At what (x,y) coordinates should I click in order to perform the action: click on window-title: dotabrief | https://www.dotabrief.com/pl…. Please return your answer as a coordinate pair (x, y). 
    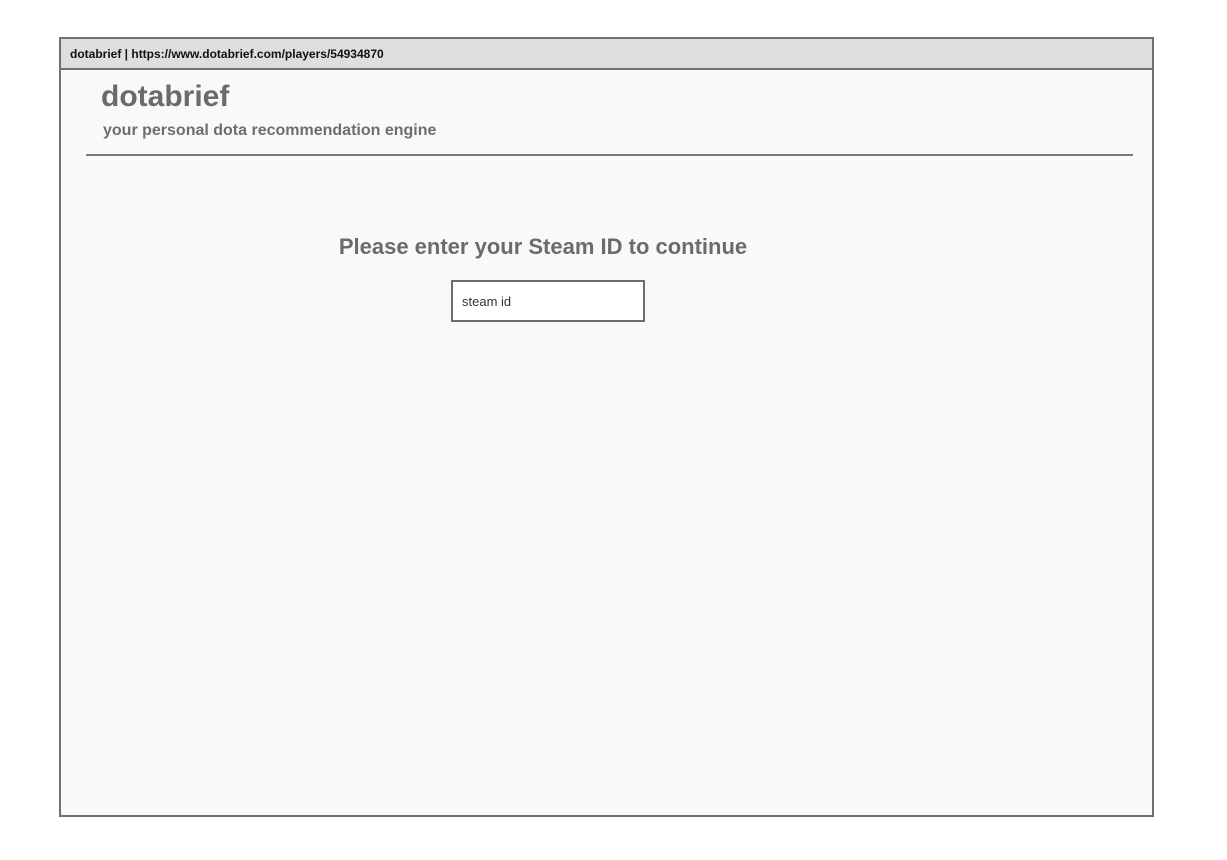
    Looking at the image, I should click on (227, 53).